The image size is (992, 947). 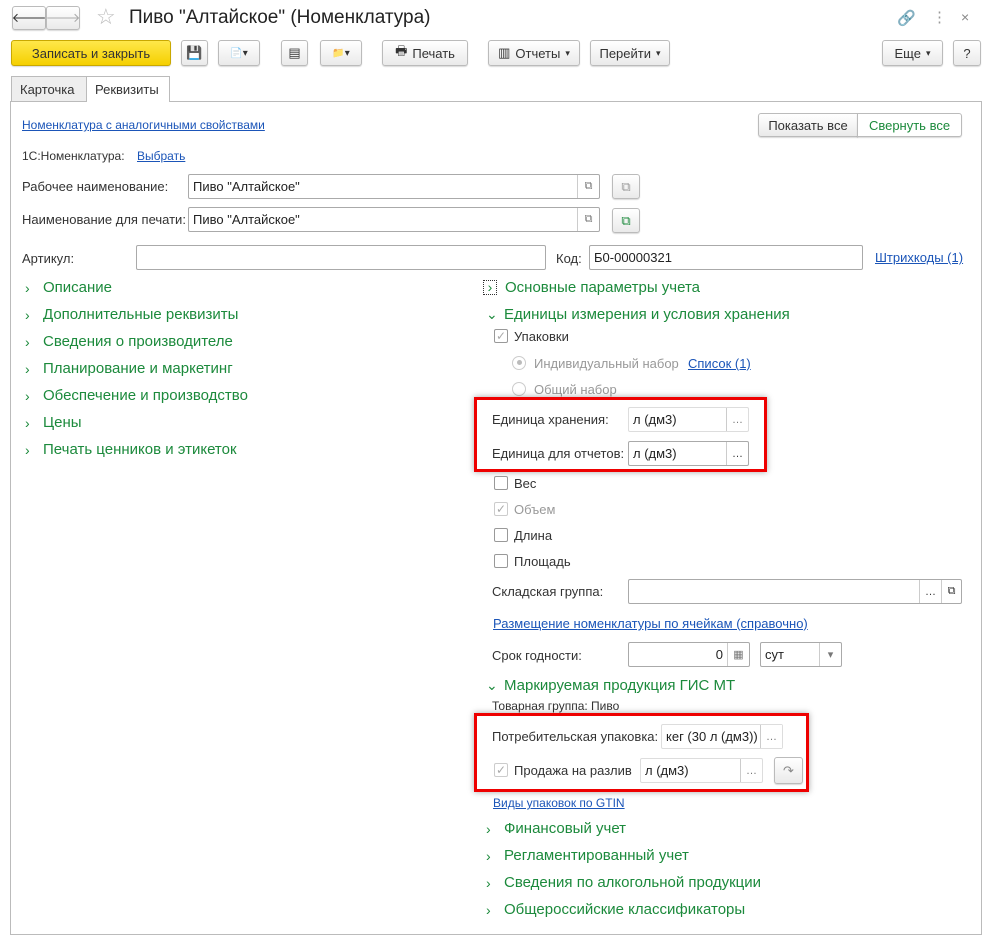 I want to click on link-icon: 🔗, so click(x=906, y=18).